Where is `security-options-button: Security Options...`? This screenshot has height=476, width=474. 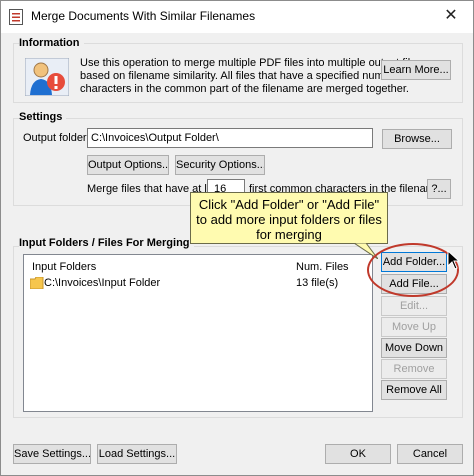 security-options-button: Security Options... is located at coordinates (220, 165).